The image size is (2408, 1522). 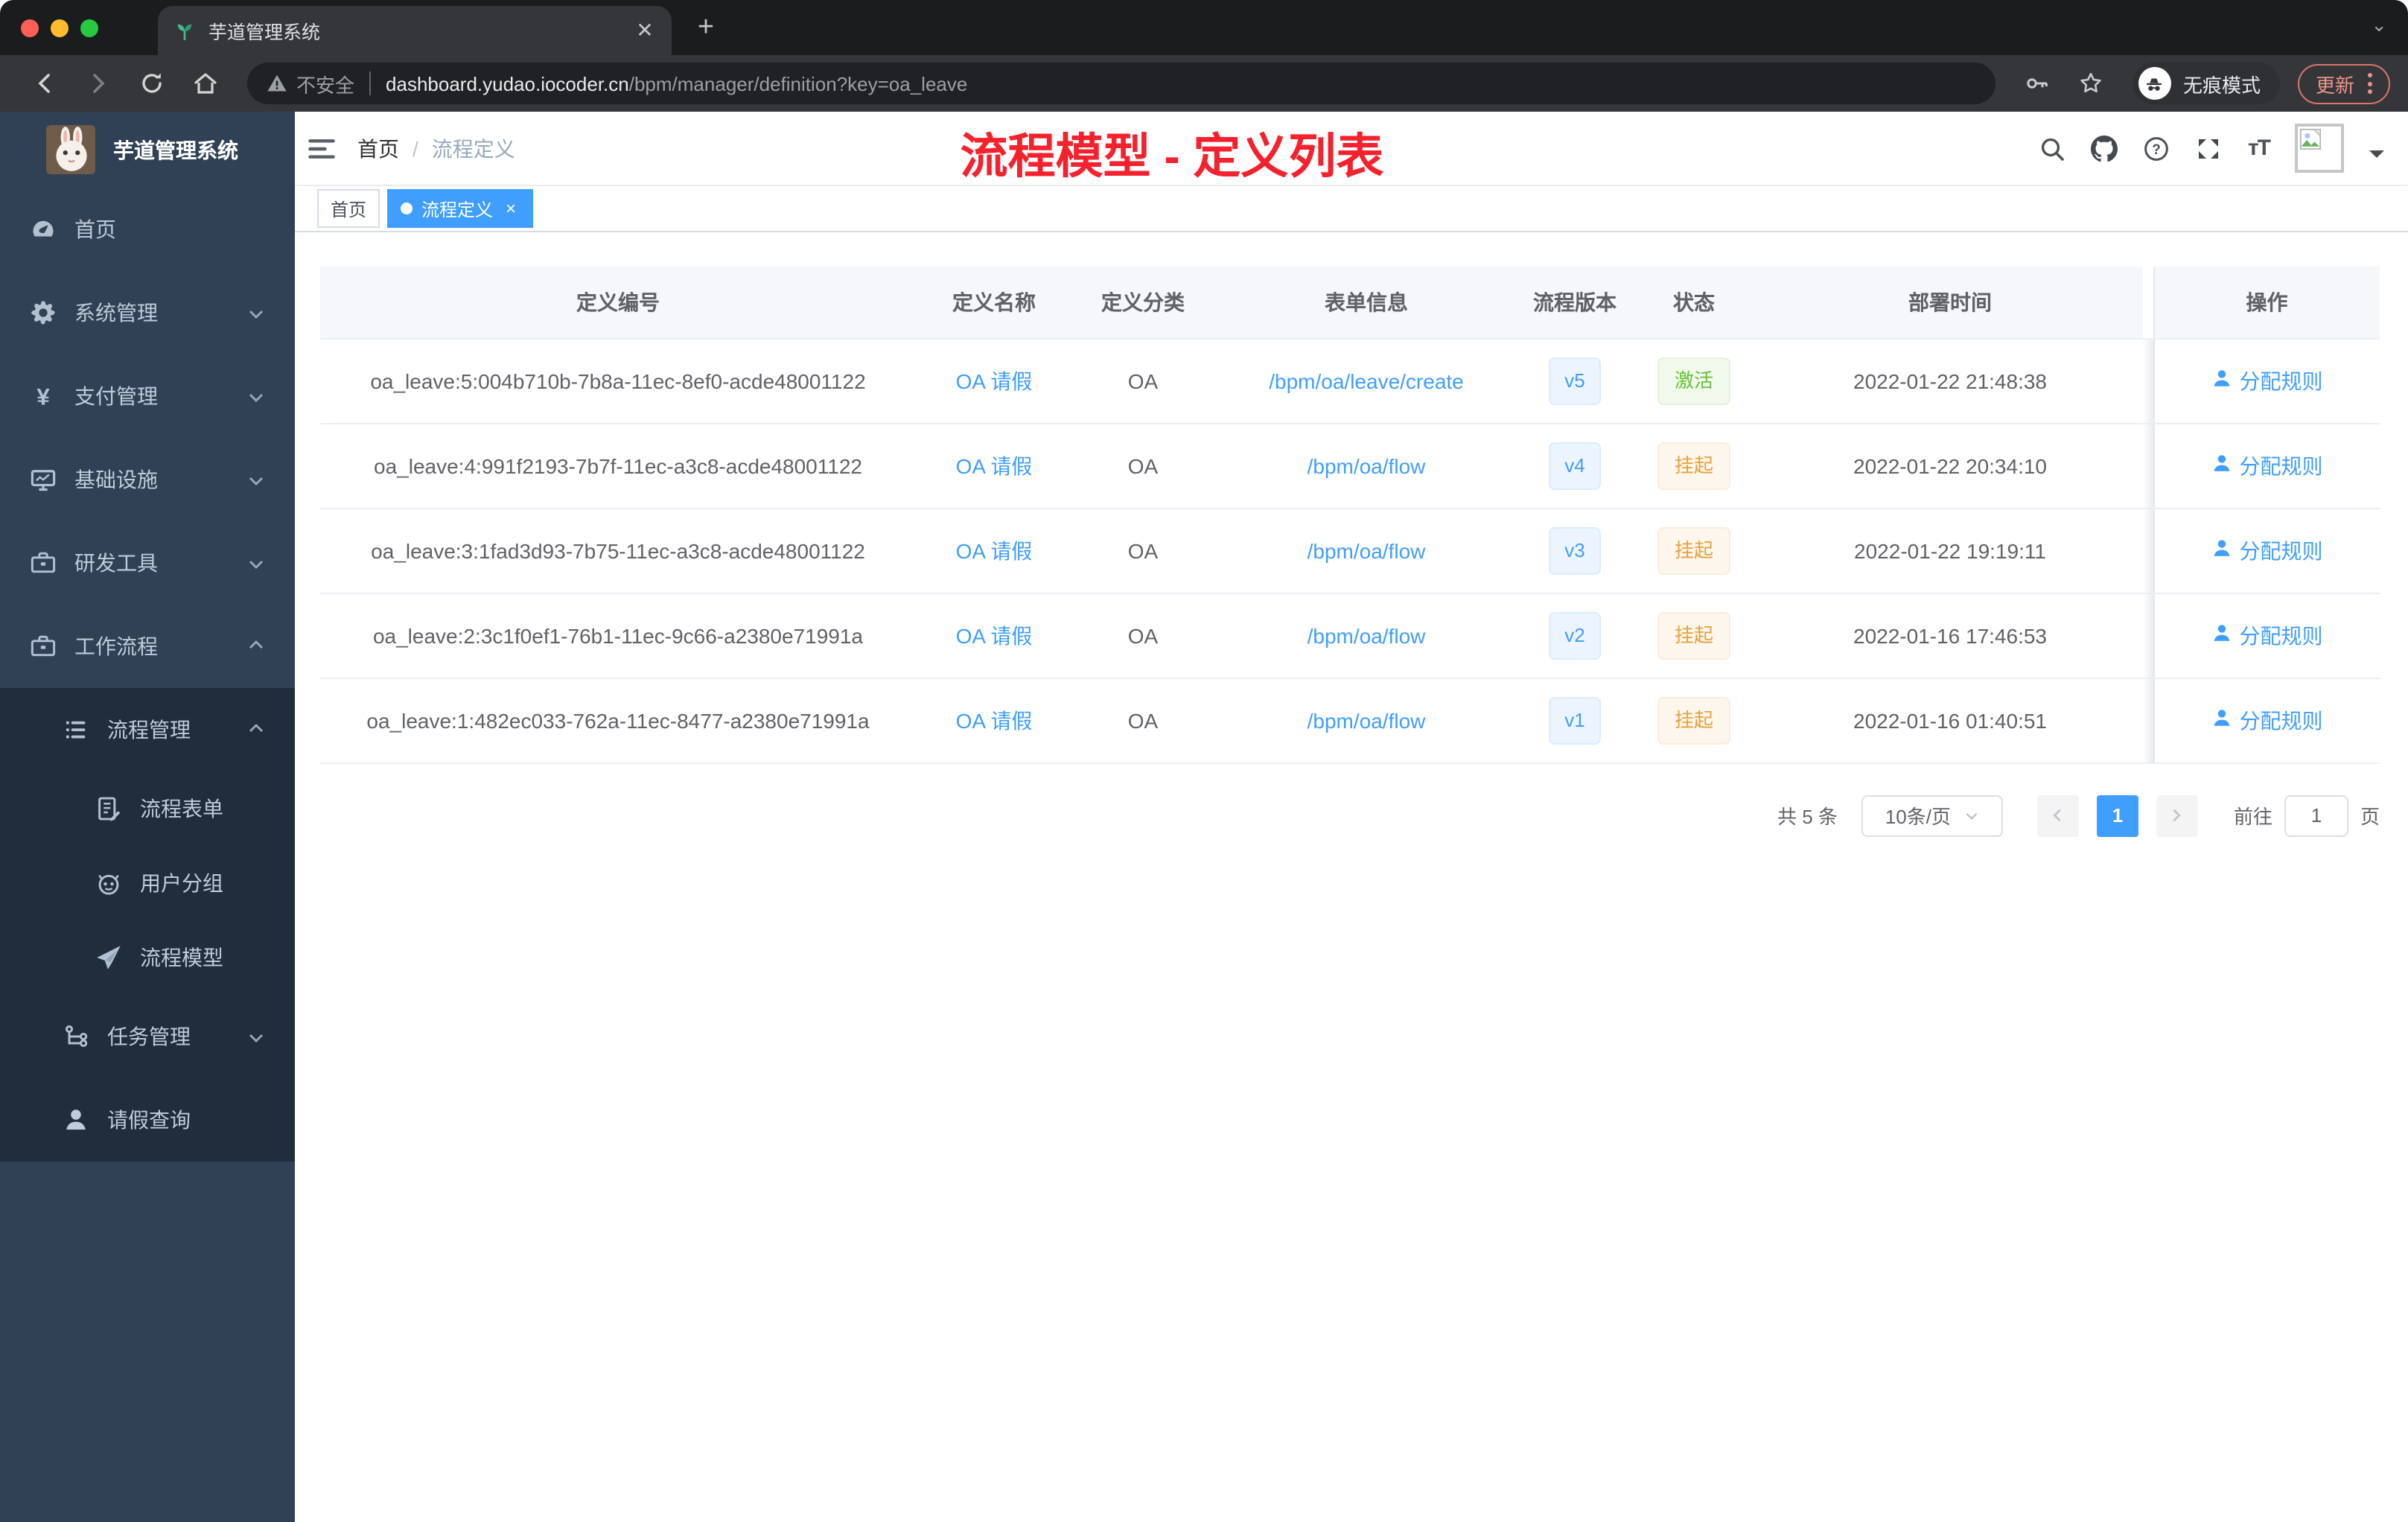 I want to click on sidebar-item-infra: 基础设施, so click(x=147, y=479).